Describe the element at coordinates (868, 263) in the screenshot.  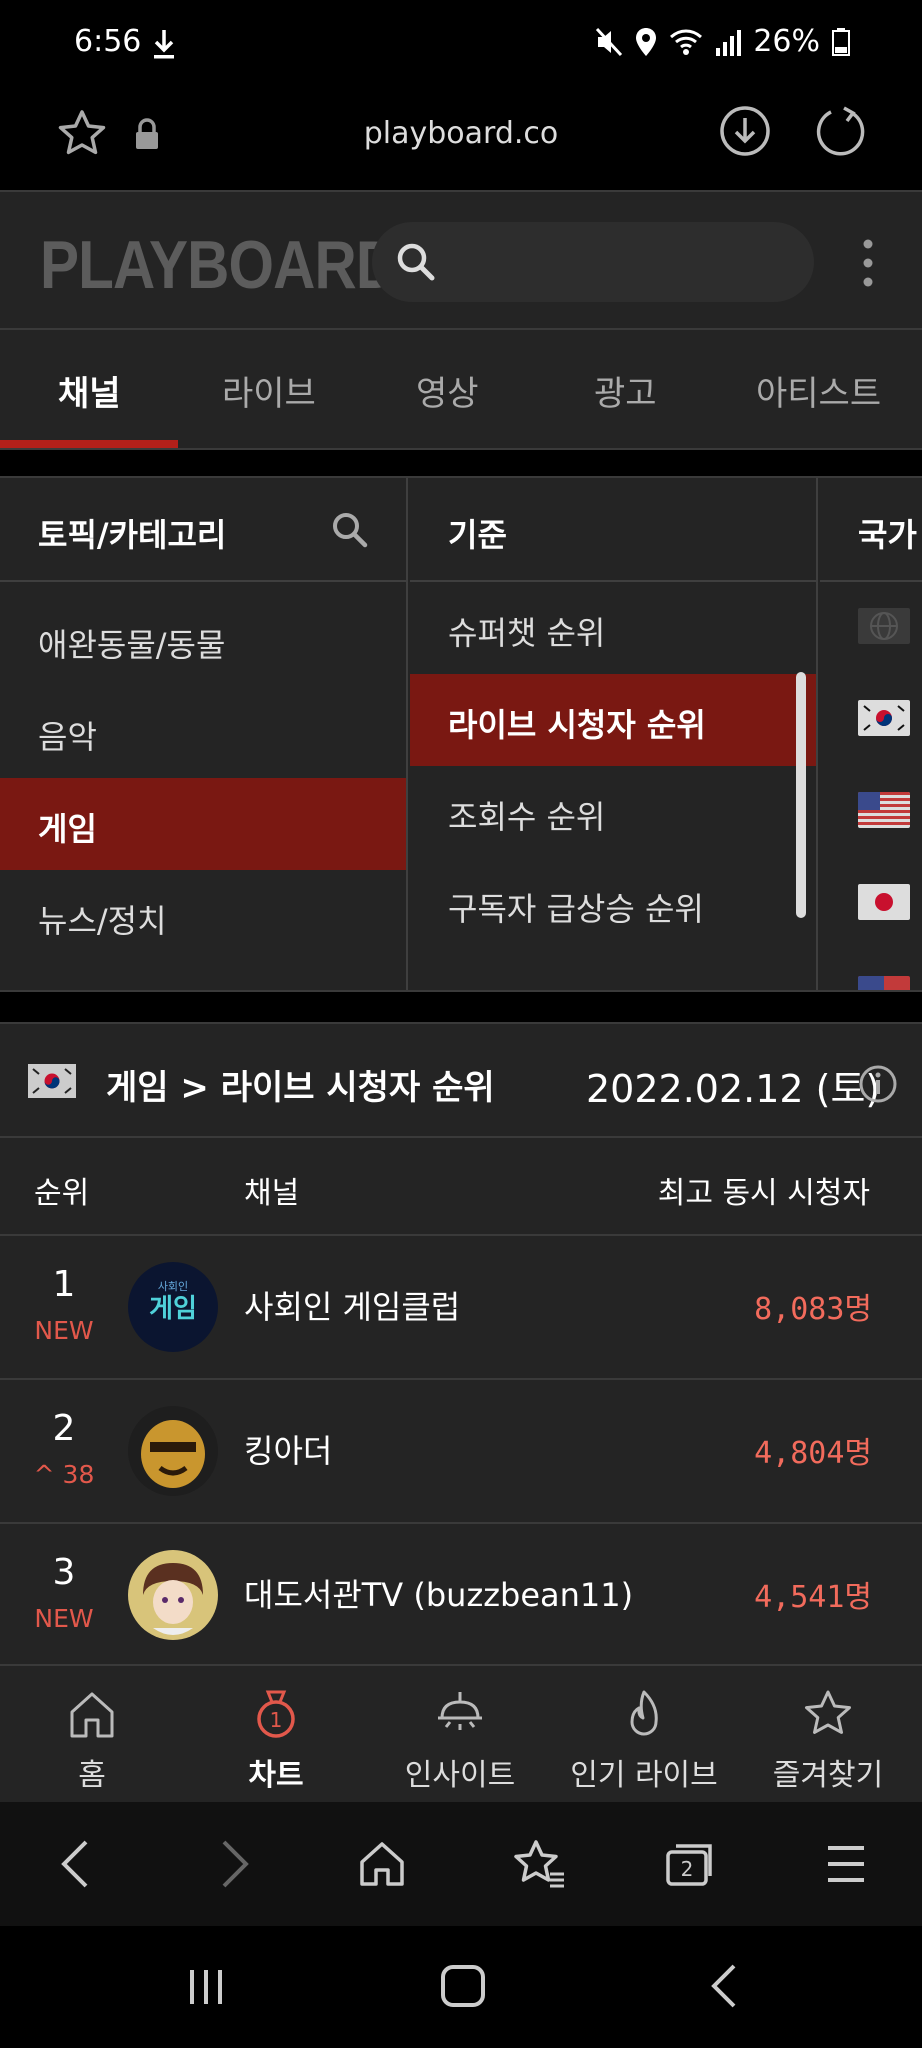
I see `more-menu-icon` at that location.